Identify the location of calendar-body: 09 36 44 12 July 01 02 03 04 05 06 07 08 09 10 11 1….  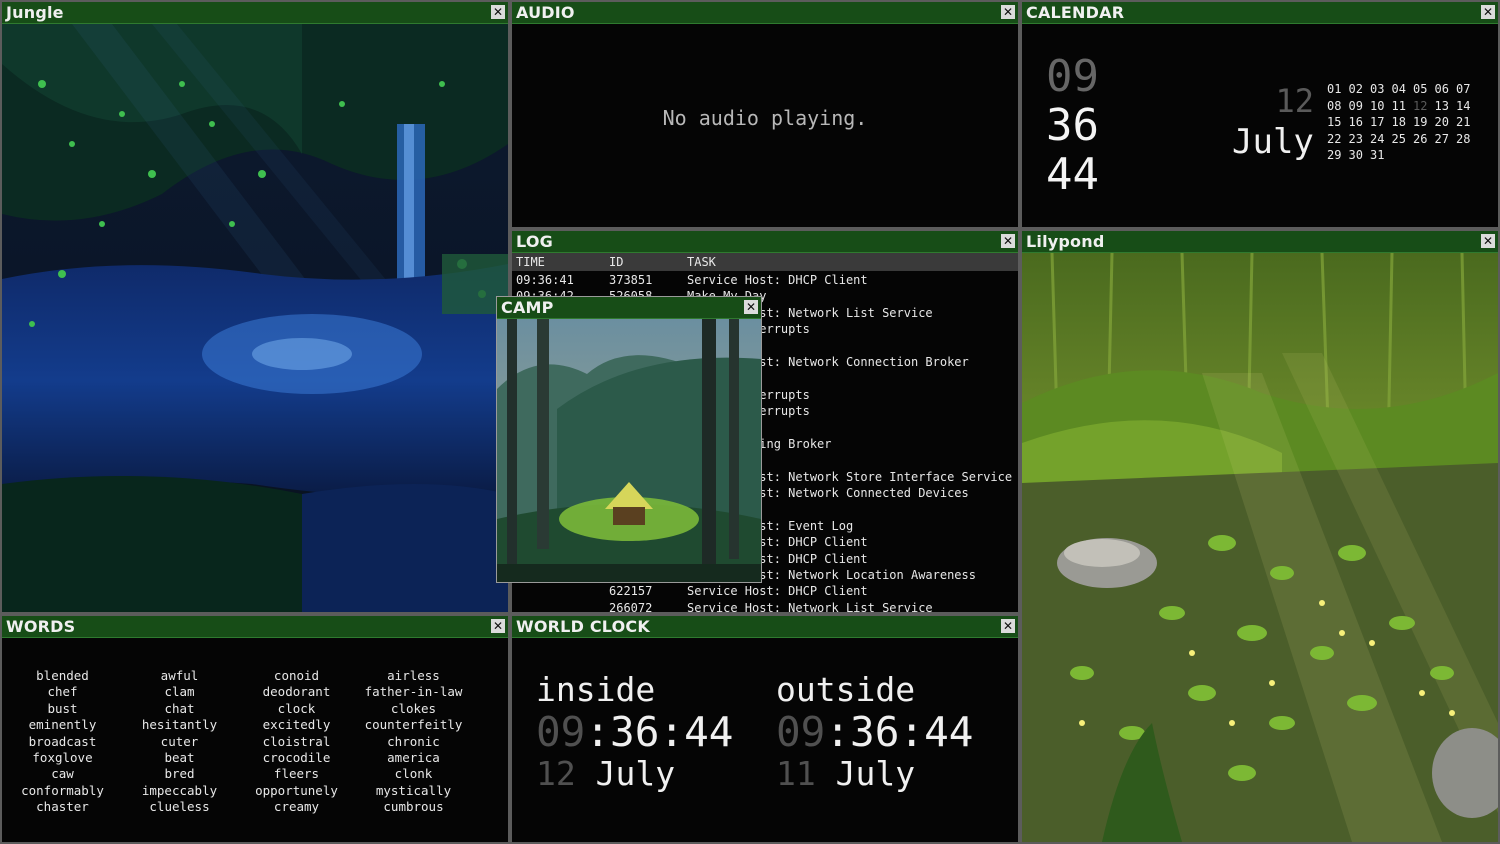
(1260, 125).